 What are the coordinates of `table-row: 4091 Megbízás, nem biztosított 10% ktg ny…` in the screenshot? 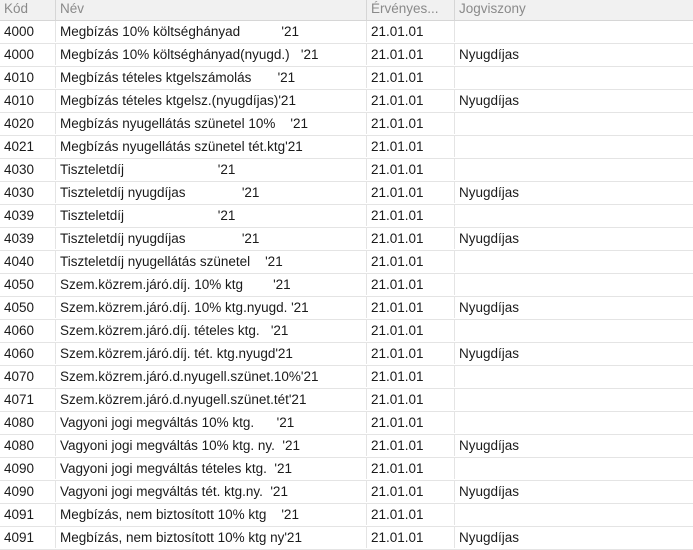 It's located at (346, 538).